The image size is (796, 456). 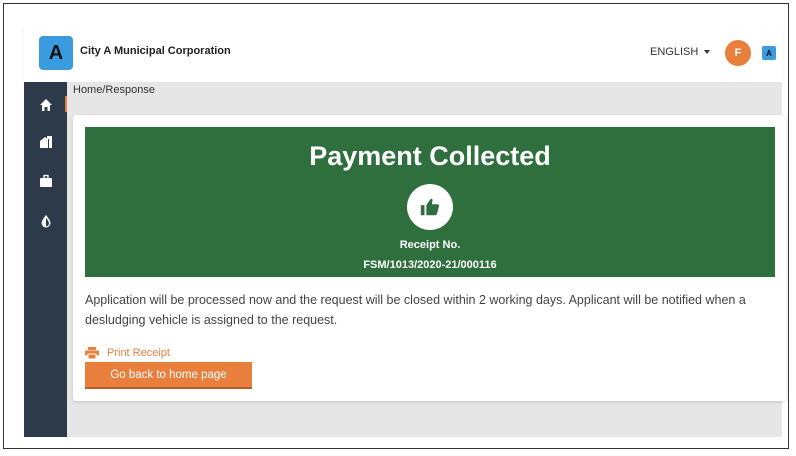 What do you see at coordinates (45, 259) in the screenshot?
I see `sidebar` at bounding box center [45, 259].